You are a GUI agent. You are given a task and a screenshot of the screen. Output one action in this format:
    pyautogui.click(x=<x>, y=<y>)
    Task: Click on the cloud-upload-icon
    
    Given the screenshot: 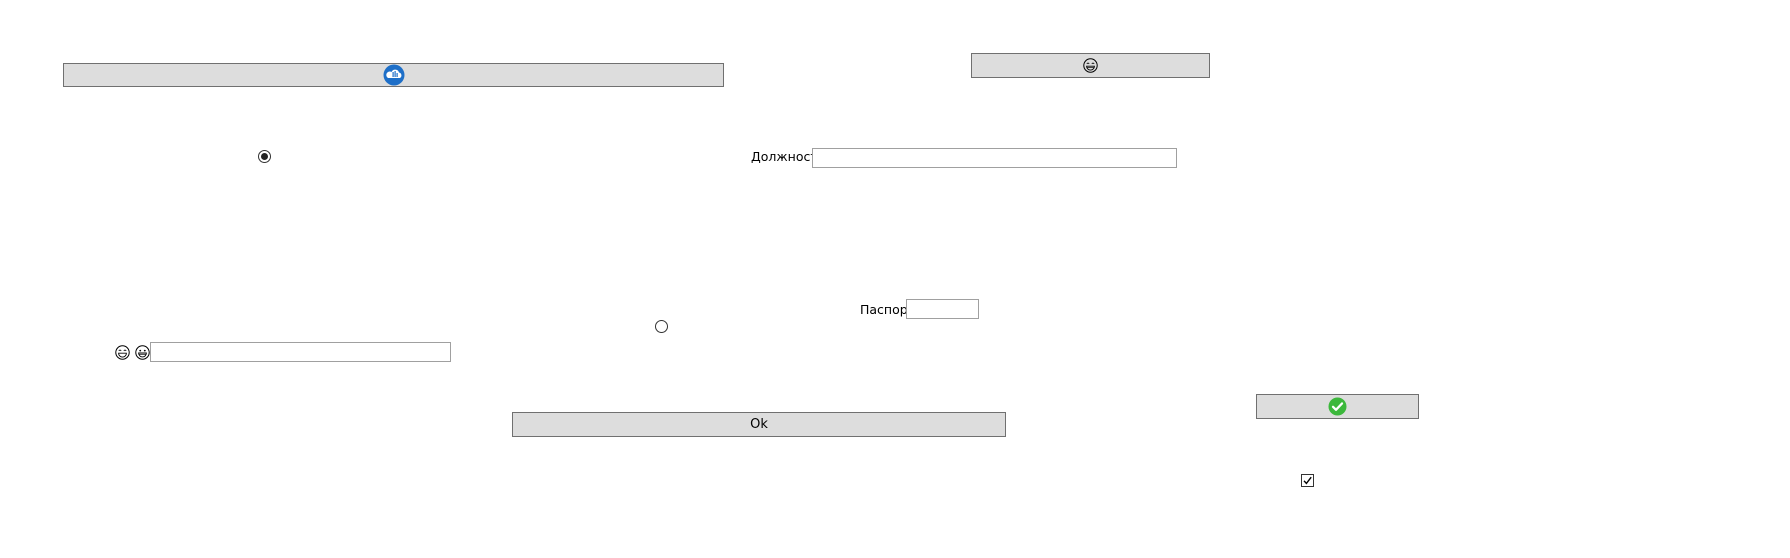 What is the action you would take?
    pyautogui.click(x=393, y=75)
    